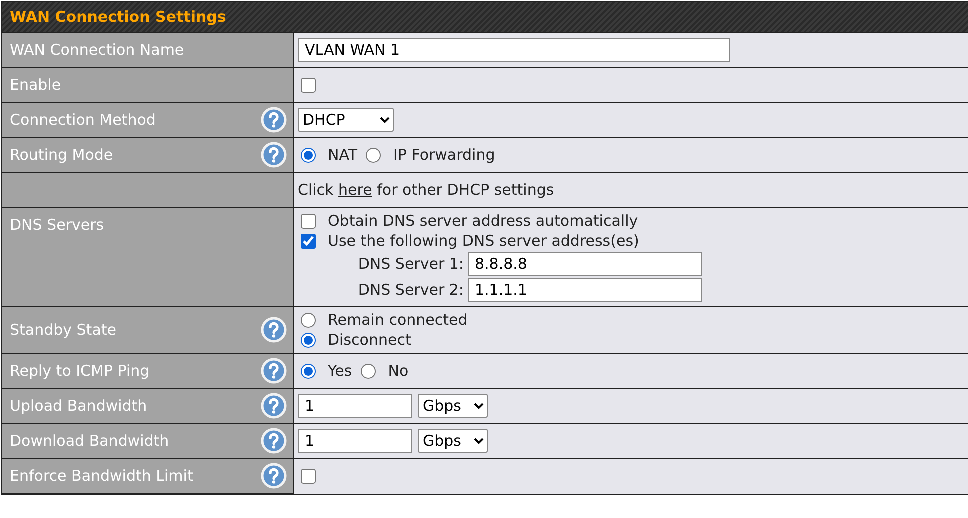 The image size is (968, 518). I want to click on input-field: 8.8.8.8, so click(585, 264).